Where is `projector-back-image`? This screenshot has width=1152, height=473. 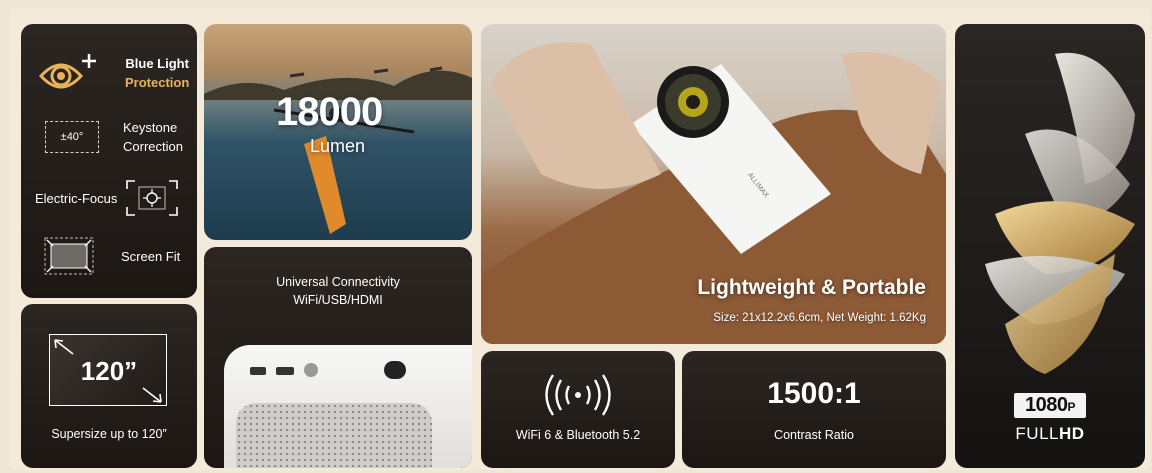
projector-back-image is located at coordinates (348, 406).